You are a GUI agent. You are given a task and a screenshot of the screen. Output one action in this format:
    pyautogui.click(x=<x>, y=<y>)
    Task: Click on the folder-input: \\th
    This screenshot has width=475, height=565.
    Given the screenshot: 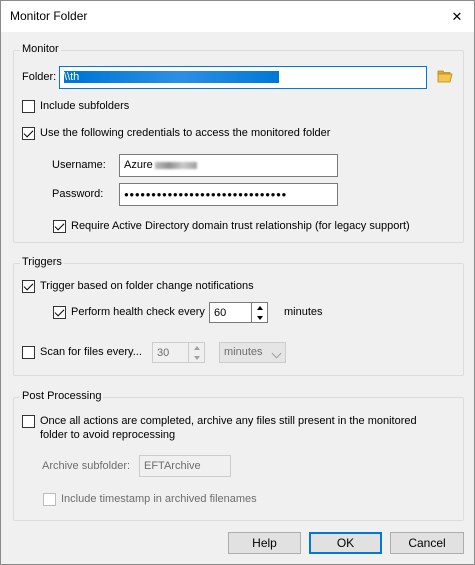 What is the action you would take?
    pyautogui.click(x=243, y=77)
    